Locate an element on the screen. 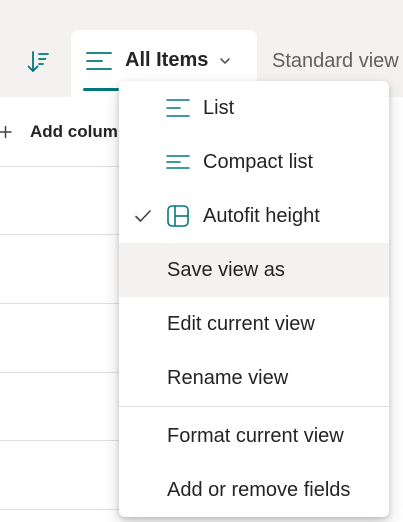 The image size is (403, 522). menu-item-save-view-as: Save view as is located at coordinates (254, 270).